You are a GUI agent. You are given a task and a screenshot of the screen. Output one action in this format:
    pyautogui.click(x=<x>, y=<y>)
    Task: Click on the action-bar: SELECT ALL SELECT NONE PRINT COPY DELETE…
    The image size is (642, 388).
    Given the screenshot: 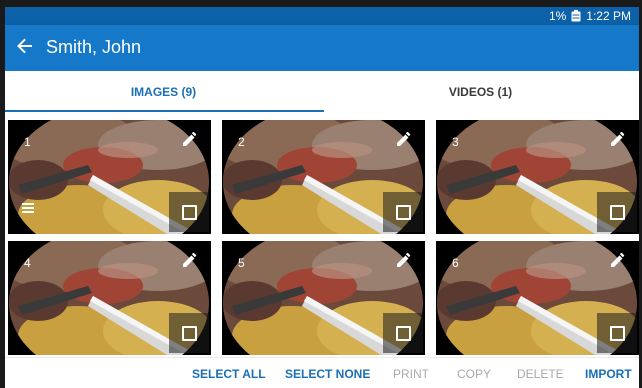 What is the action you would take?
    pyautogui.click(x=322, y=372)
    